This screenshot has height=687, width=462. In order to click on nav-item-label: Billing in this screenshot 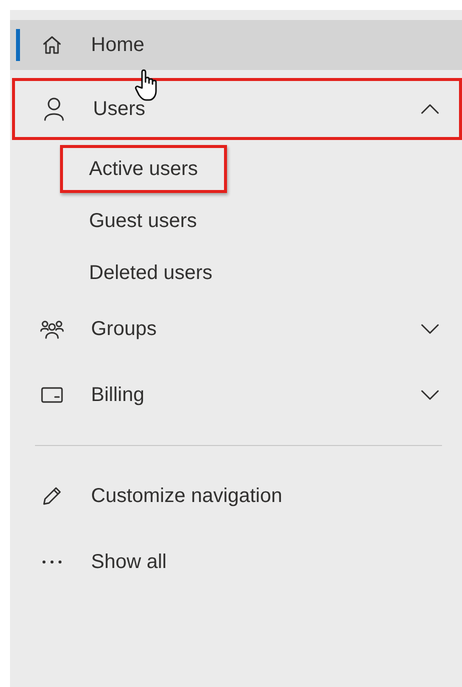, I will do `click(118, 395)`.